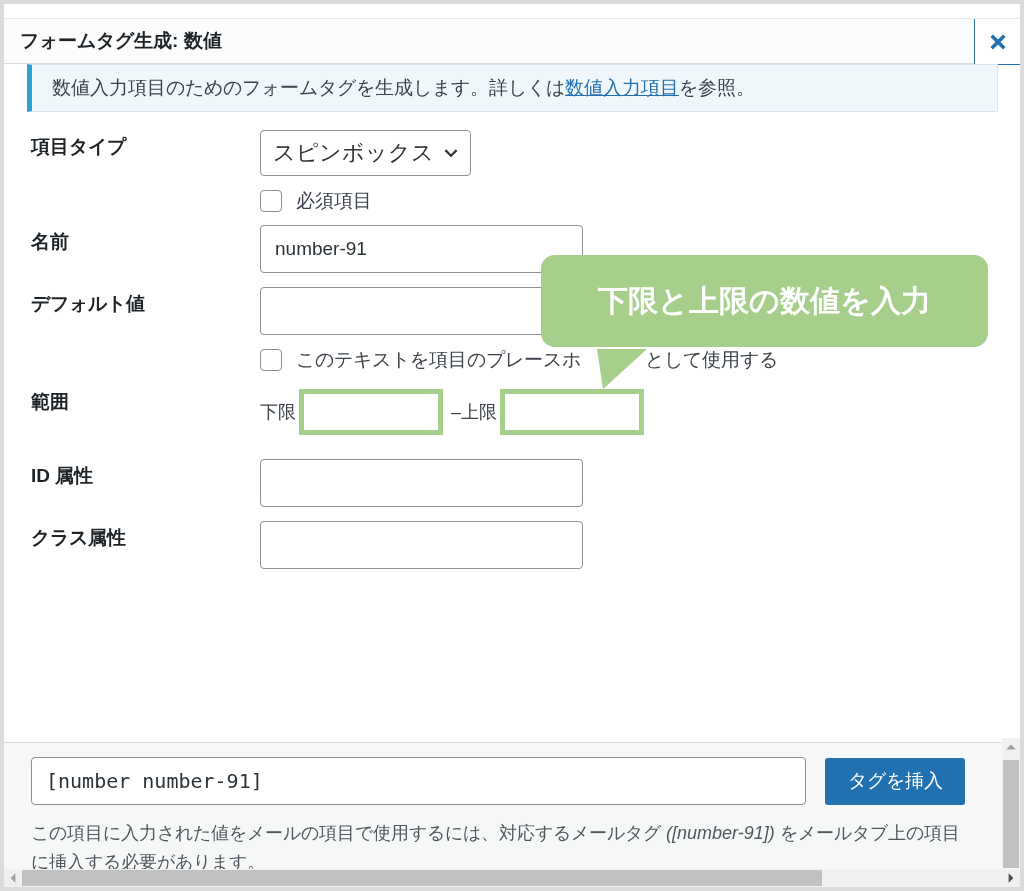  I want to click on range-dash: –, so click(456, 412).